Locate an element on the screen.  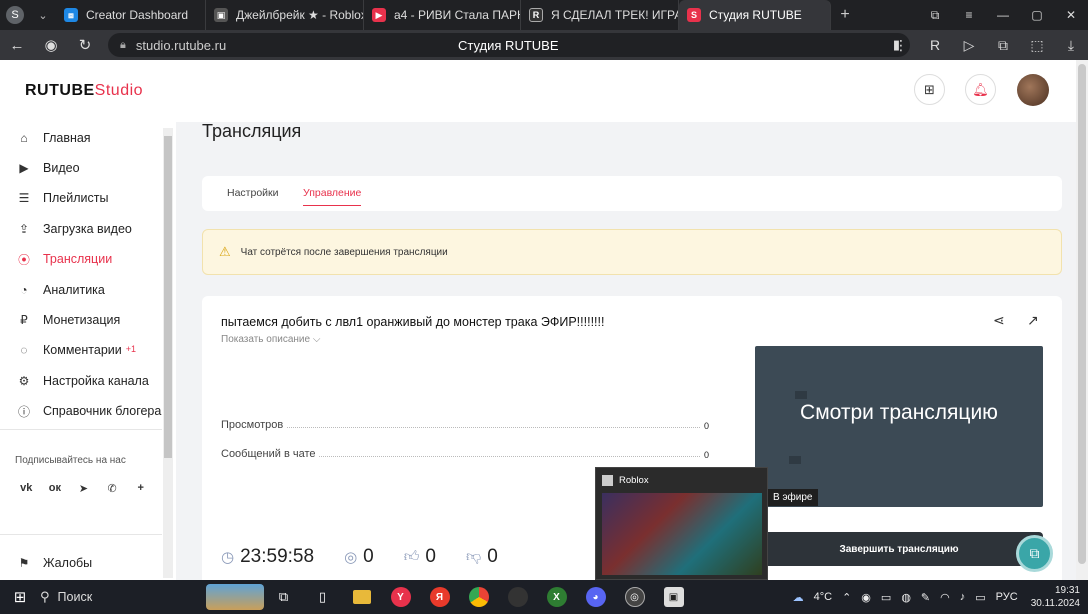
pen-icon: ✎ is located at coordinates (925, 597).